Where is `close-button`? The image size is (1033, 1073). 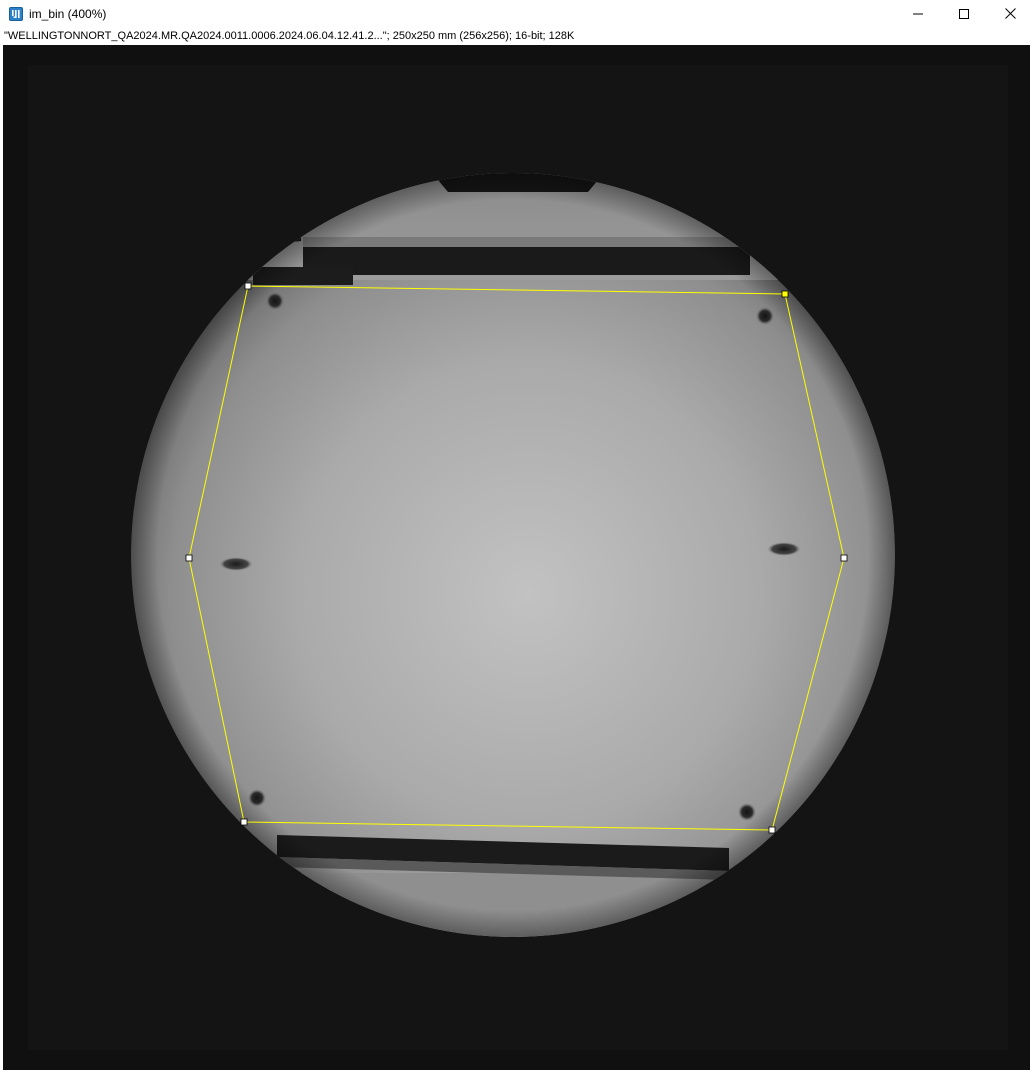
close-button is located at coordinates (1010, 15).